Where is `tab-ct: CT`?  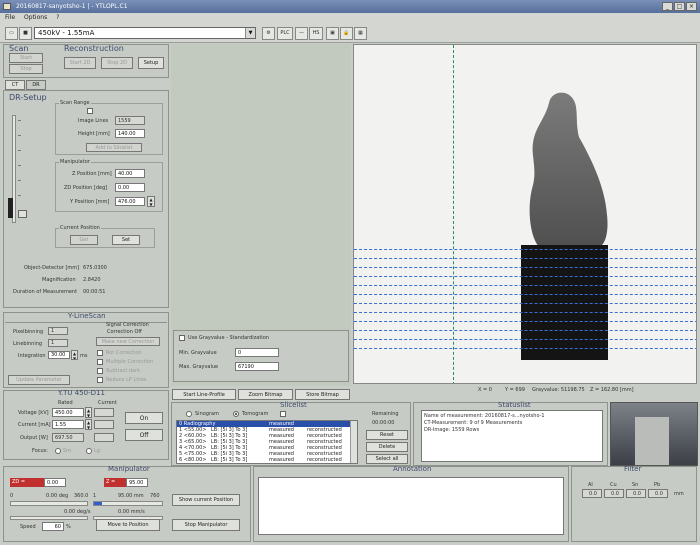 tab-ct: CT is located at coordinates (15, 85).